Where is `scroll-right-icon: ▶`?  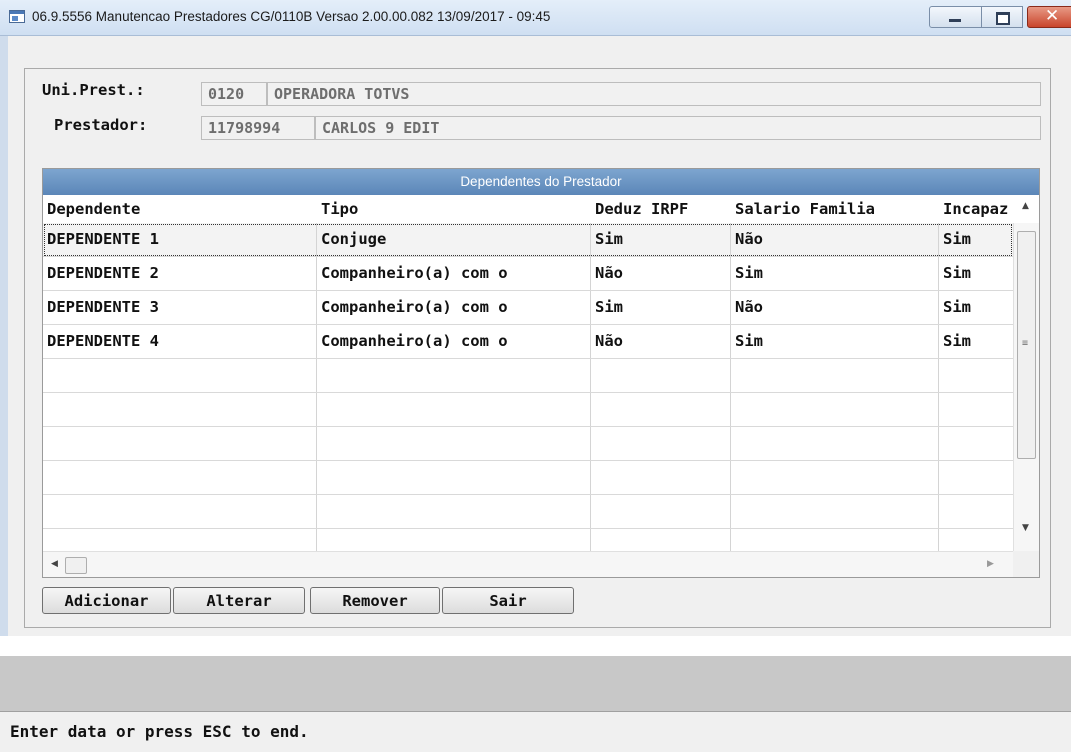
scroll-right-icon: ▶ is located at coordinates (990, 564).